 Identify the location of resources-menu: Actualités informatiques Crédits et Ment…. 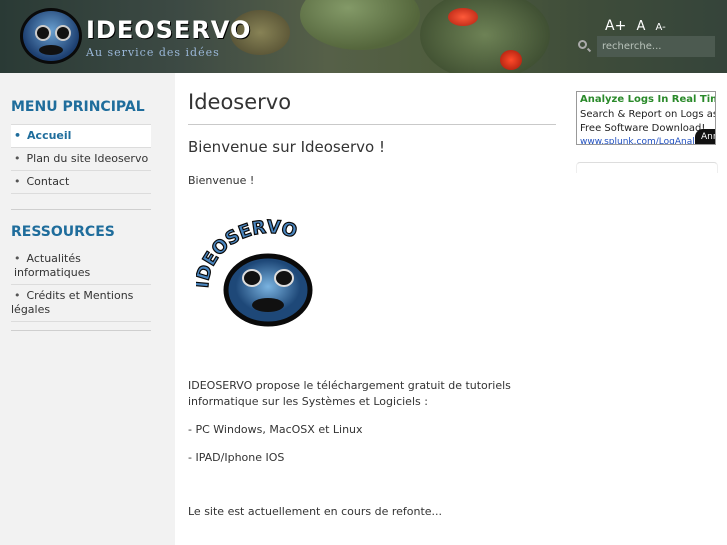
(81, 285).